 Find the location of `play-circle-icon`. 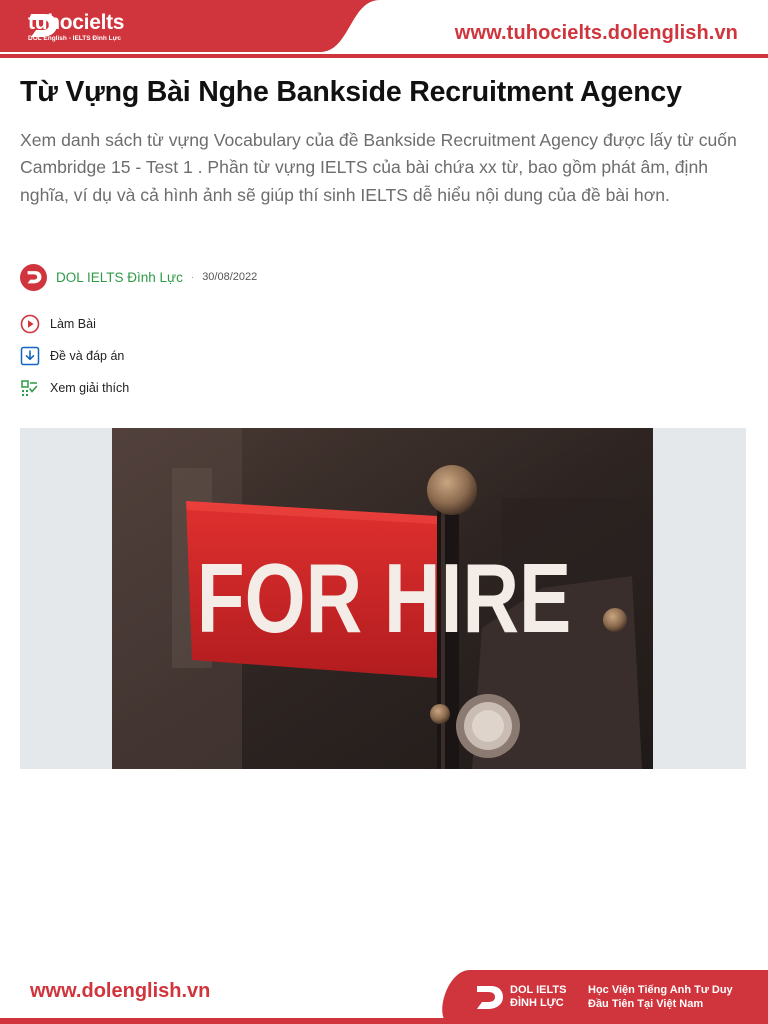

play-circle-icon is located at coordinates (30, 324).